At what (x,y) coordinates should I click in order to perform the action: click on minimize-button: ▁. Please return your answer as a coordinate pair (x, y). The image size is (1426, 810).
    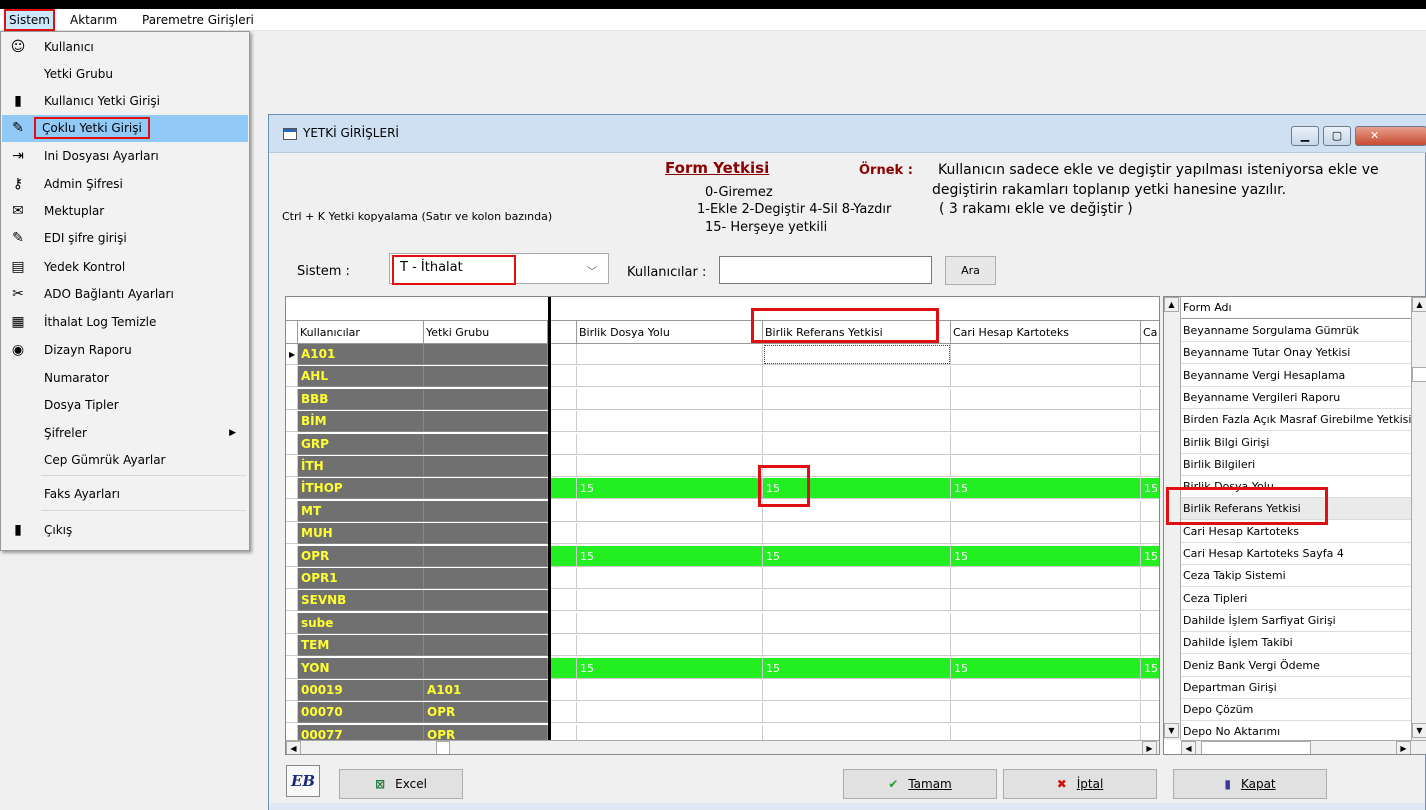
    Looking at the image, I should click on (1305, 136).